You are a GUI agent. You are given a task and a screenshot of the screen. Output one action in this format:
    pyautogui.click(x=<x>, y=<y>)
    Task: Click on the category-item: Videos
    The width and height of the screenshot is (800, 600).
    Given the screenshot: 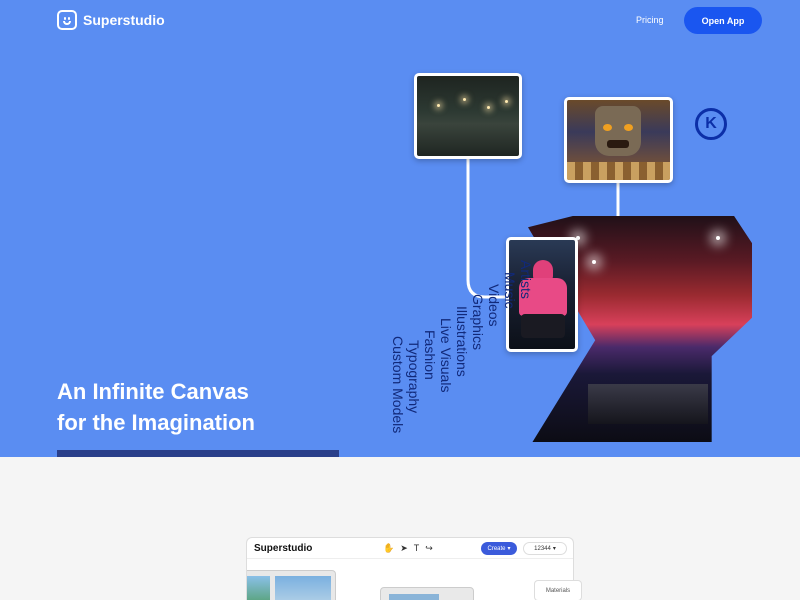 What is the action you would take?
    pyautogui.click(x=494, y=305)
    